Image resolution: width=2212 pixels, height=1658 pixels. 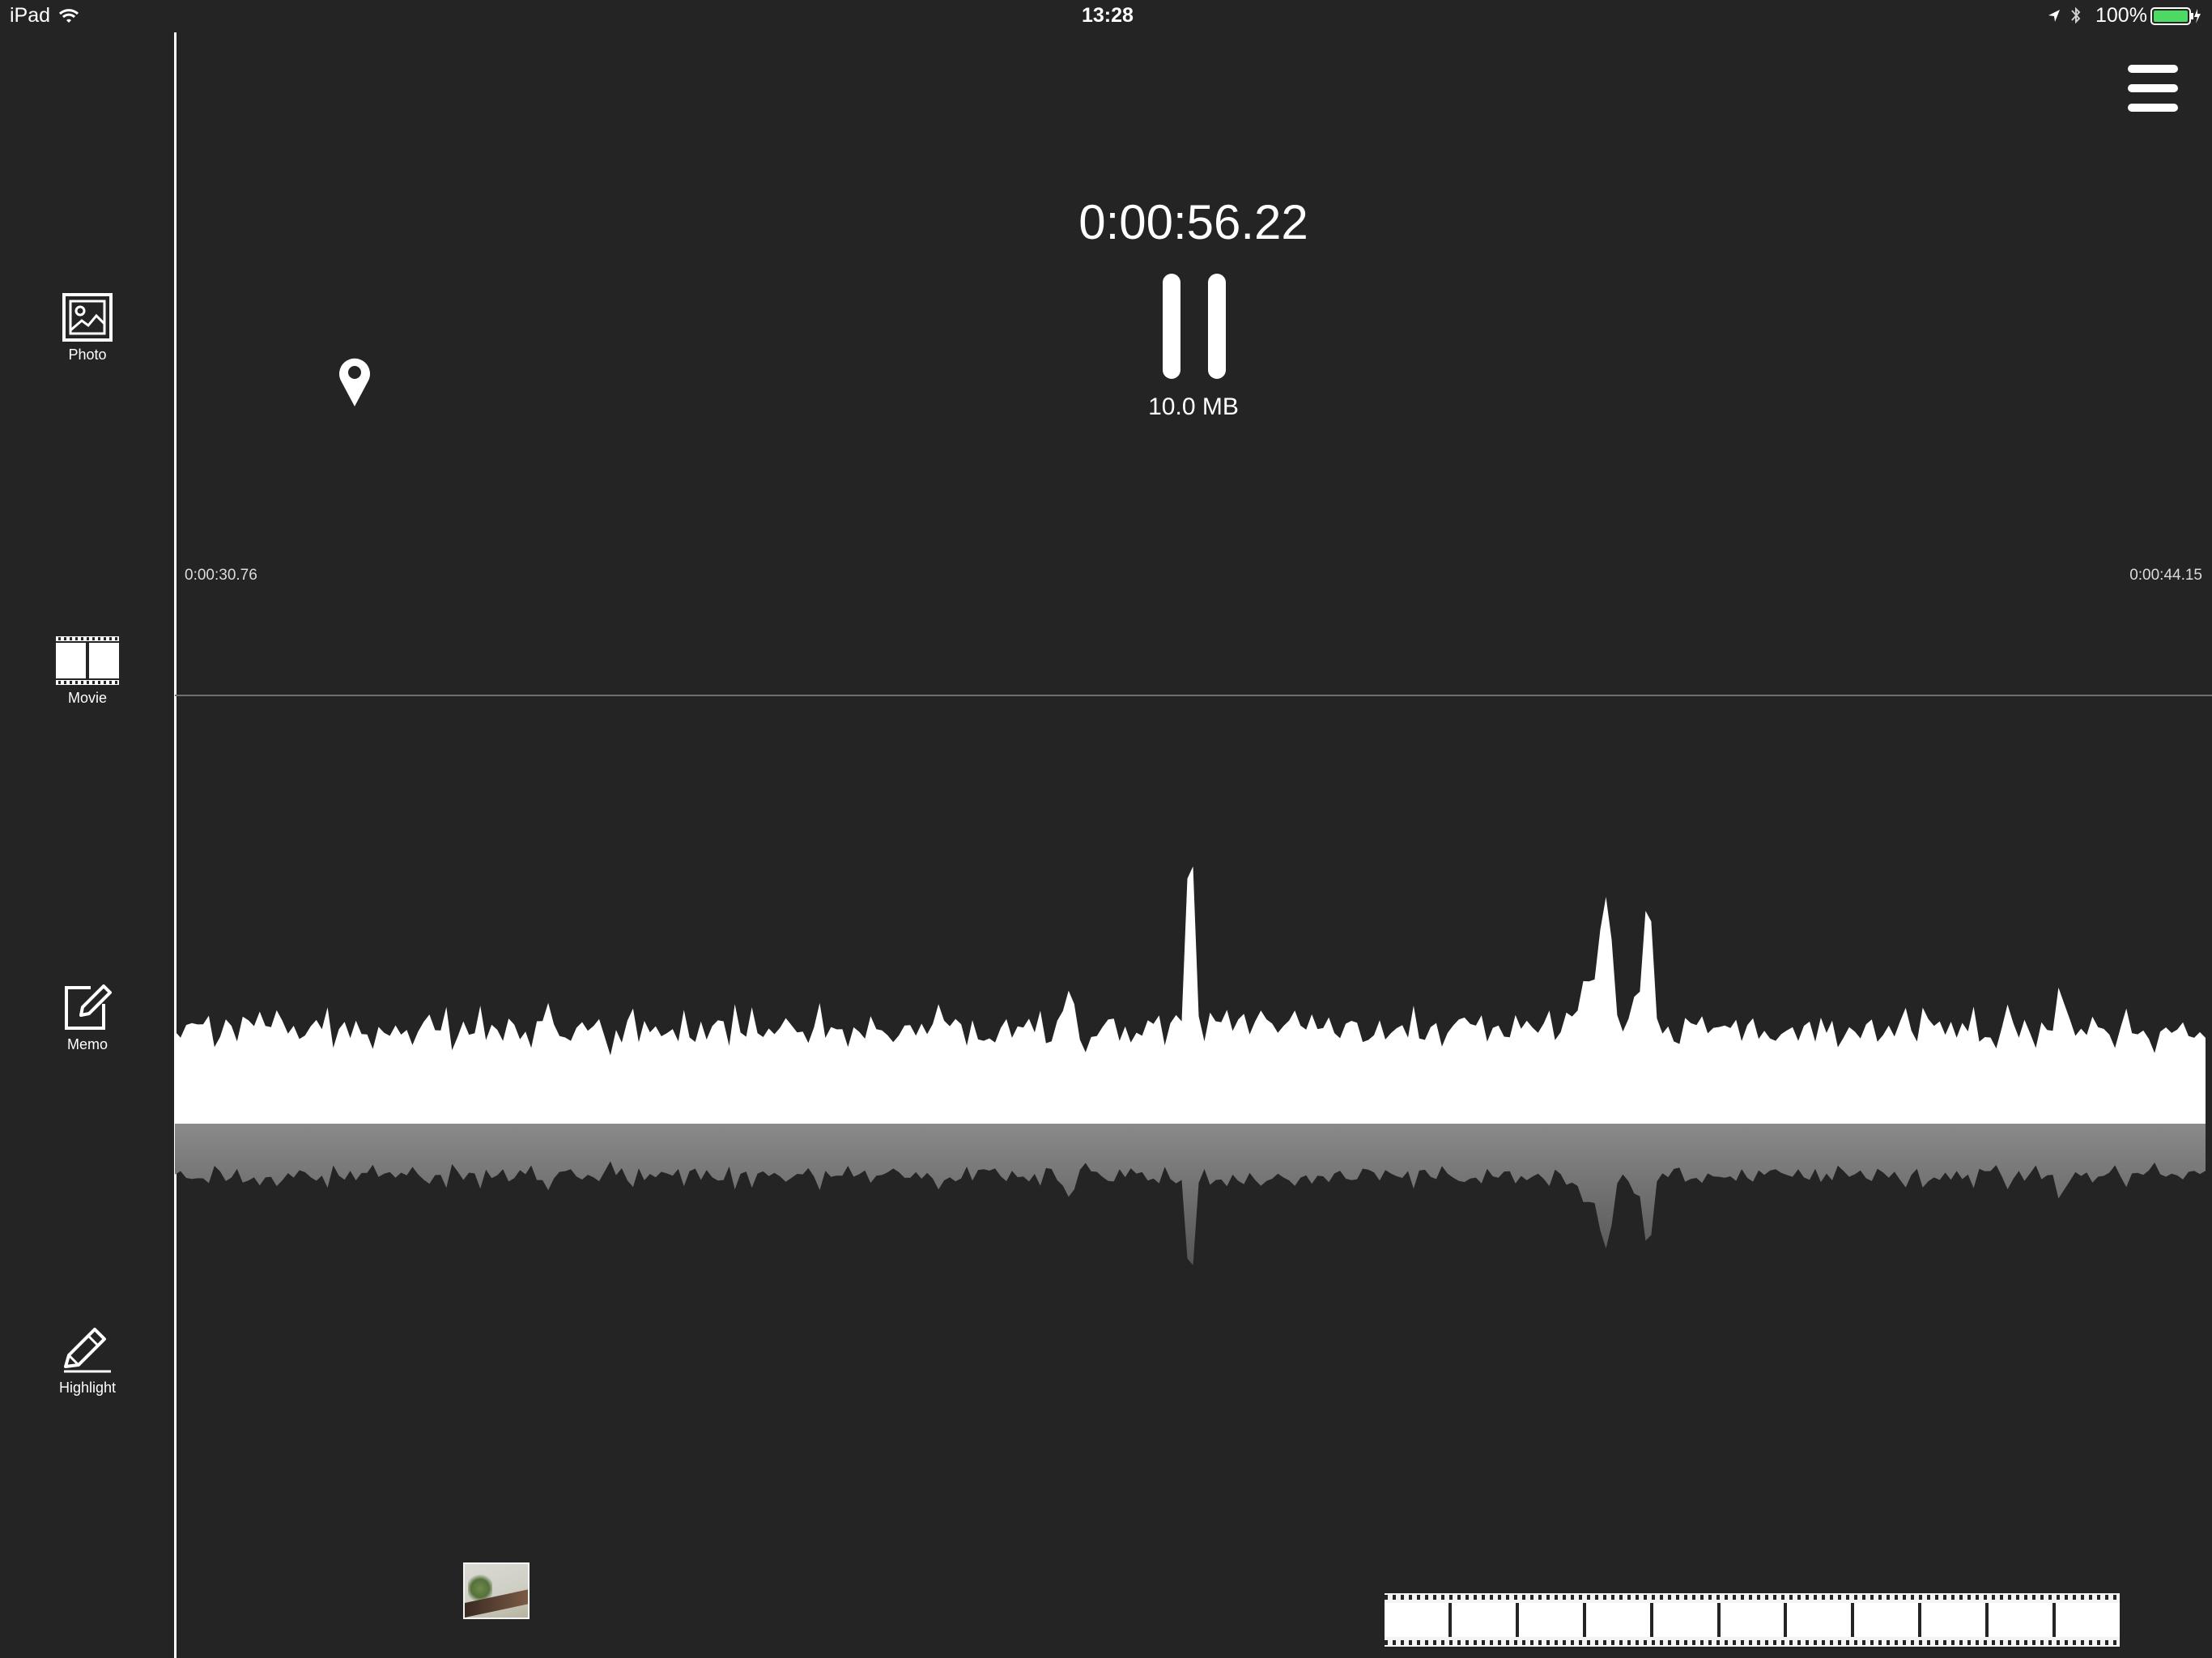 What do you see at coordinates (1193, 222) in the screenshot?
I see `elapsed-time: 0:00:56.22` at bounding box center [1193, 222].